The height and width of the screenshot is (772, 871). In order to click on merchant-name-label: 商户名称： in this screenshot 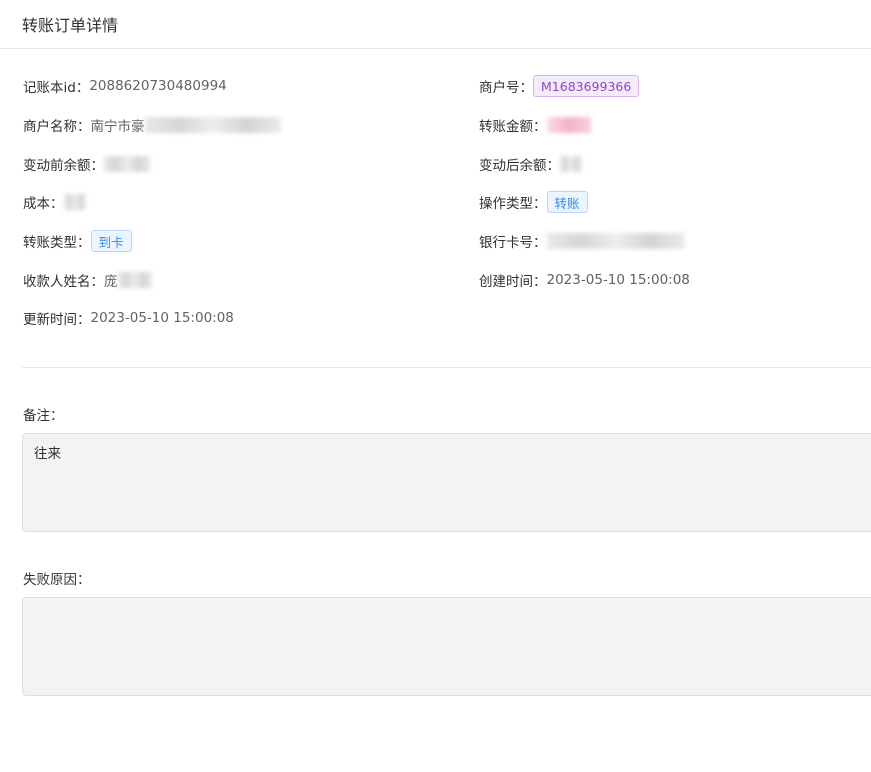, I will do `click(57, 127)`.